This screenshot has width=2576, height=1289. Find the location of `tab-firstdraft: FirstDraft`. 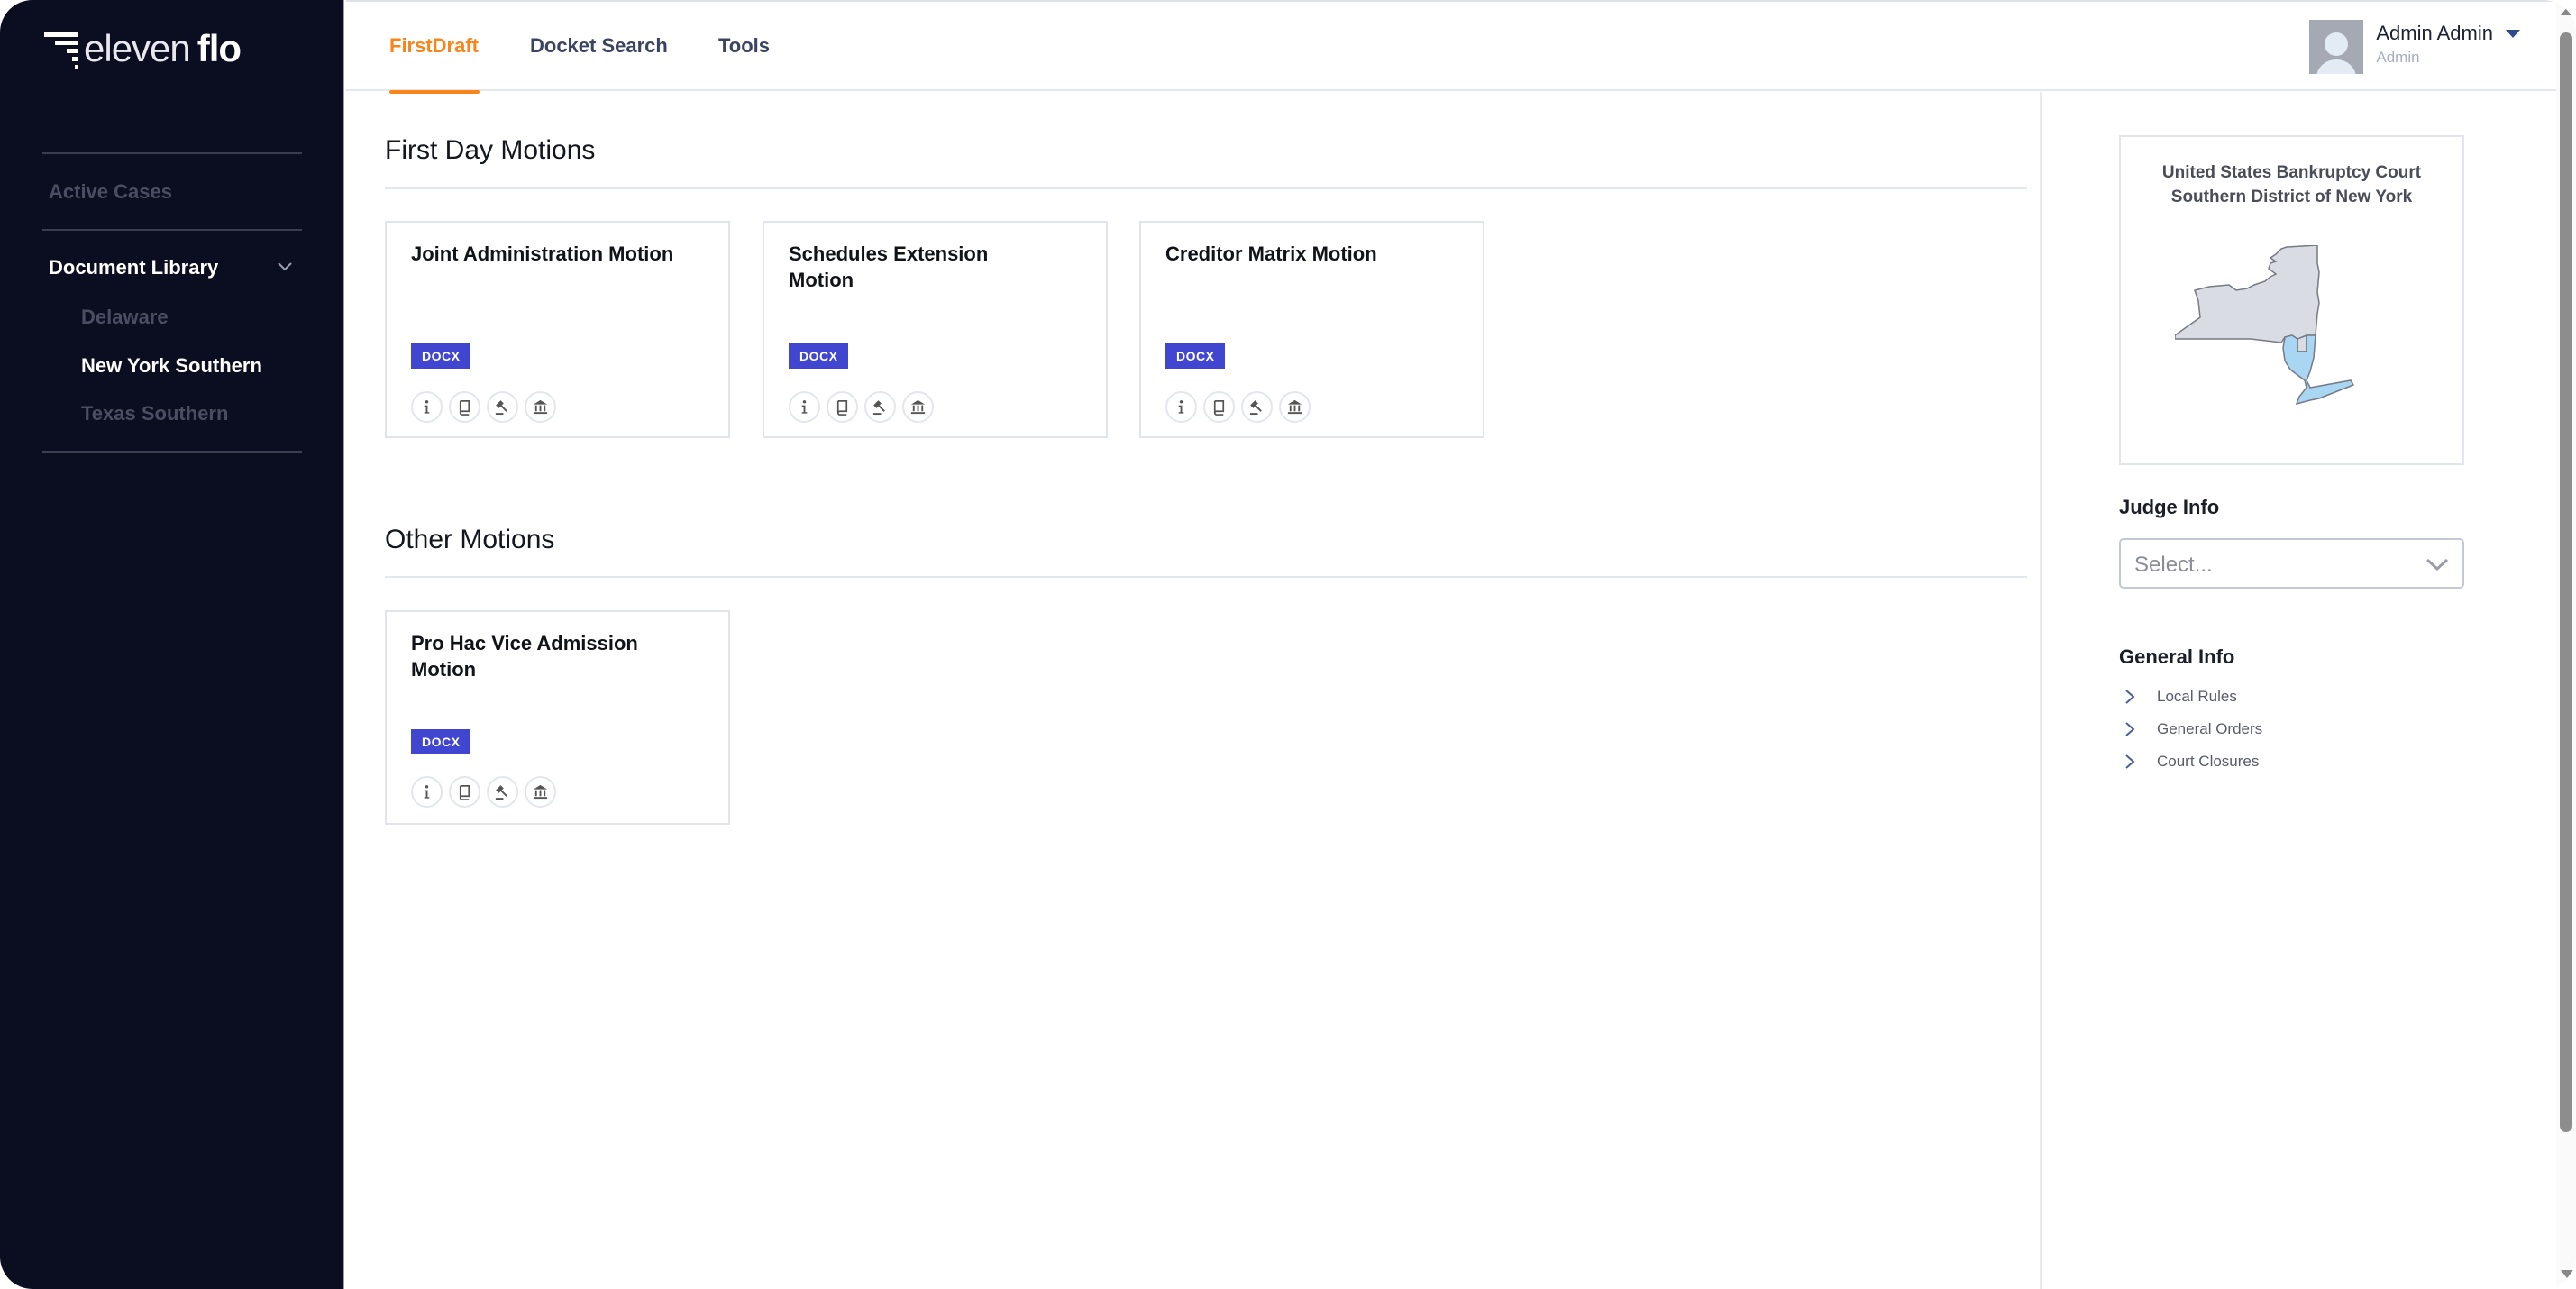

tab-firstdraft: FirstDraft is located at coordinates (434, 46).